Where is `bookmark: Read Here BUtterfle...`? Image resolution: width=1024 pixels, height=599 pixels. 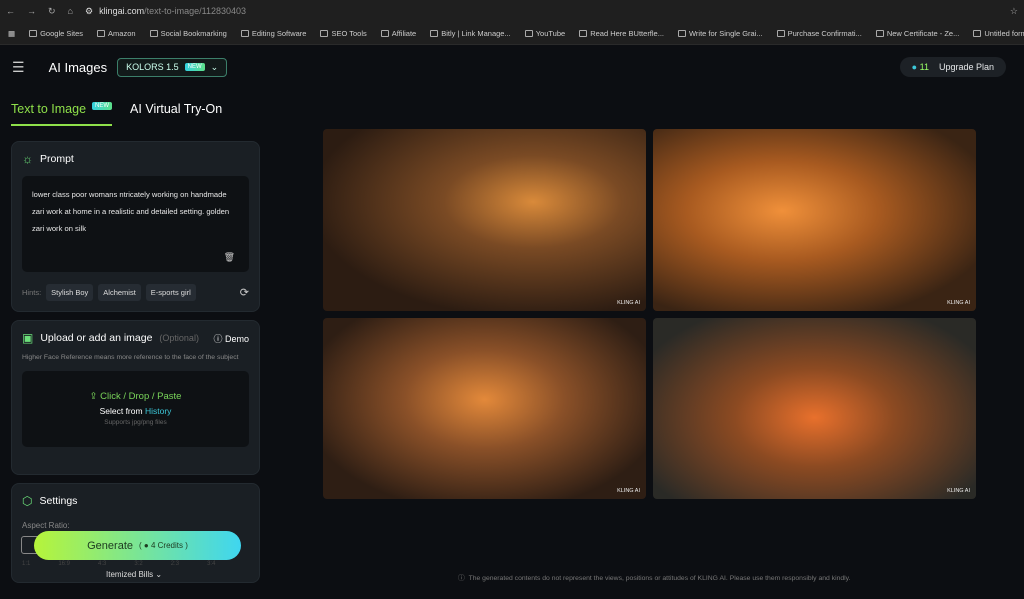
bookmark: Read Here BUtterfle... is located at coordinates (621, 33).